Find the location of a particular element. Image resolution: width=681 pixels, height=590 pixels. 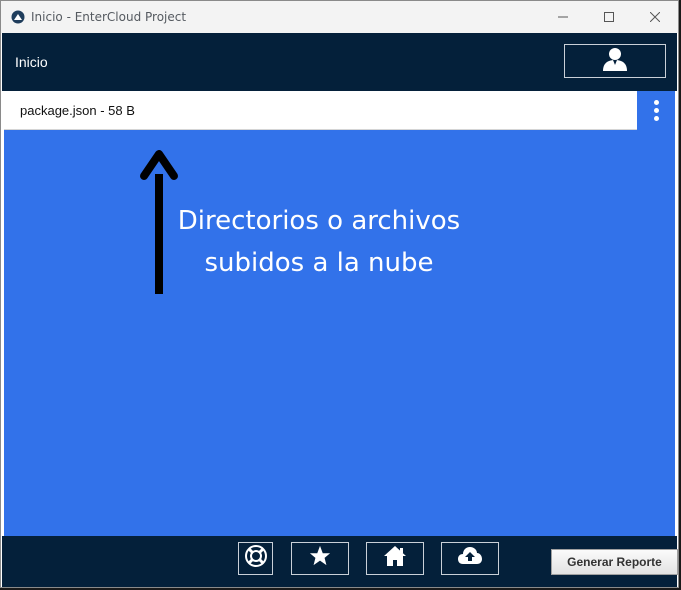

maximize-button is located at coordinates (609, 17).